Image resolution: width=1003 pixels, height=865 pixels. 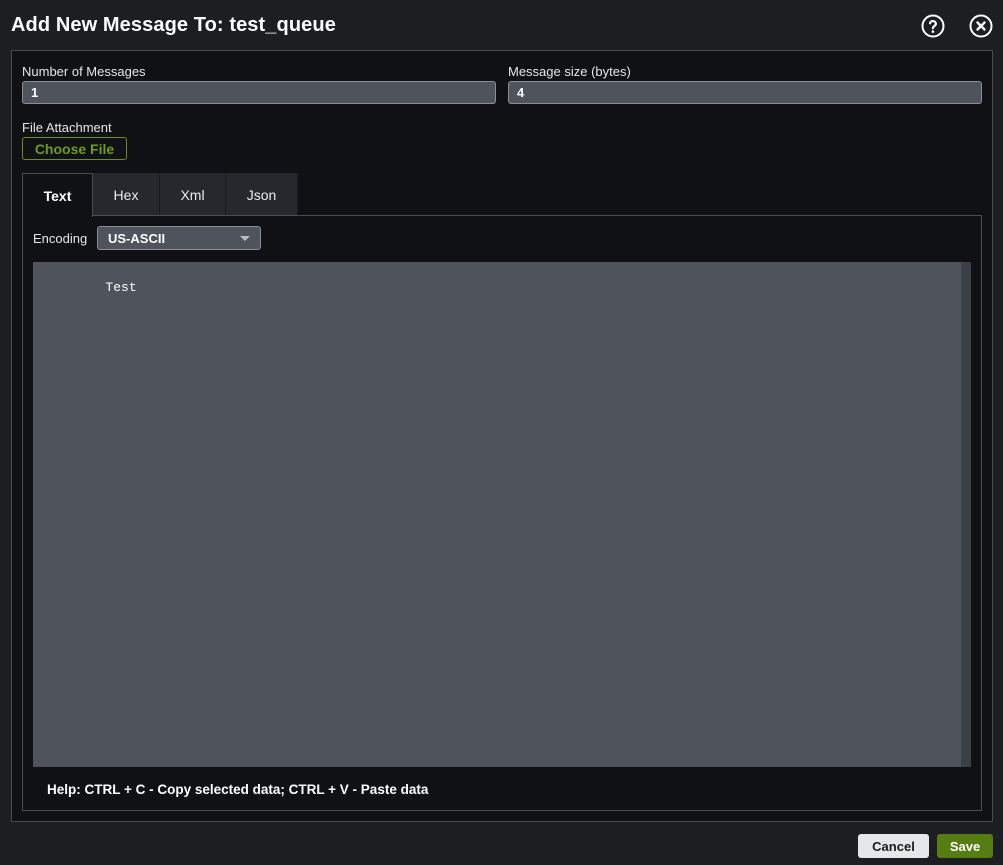 What do you see at coordinates (966, 514) in the screenshot?
I see `editor-scrollbar` at bounding box center [966, 514].